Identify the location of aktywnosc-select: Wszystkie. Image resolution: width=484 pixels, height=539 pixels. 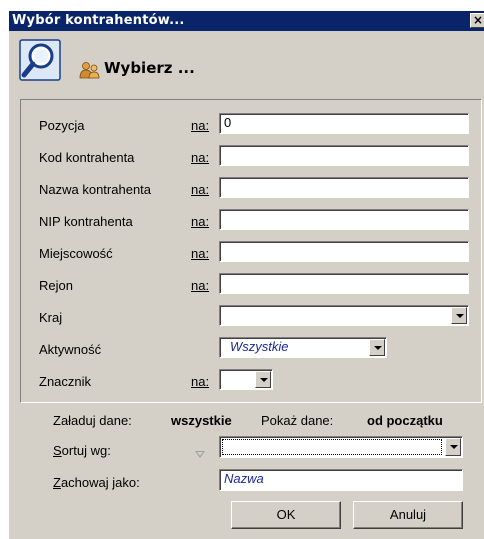
(303, 347).